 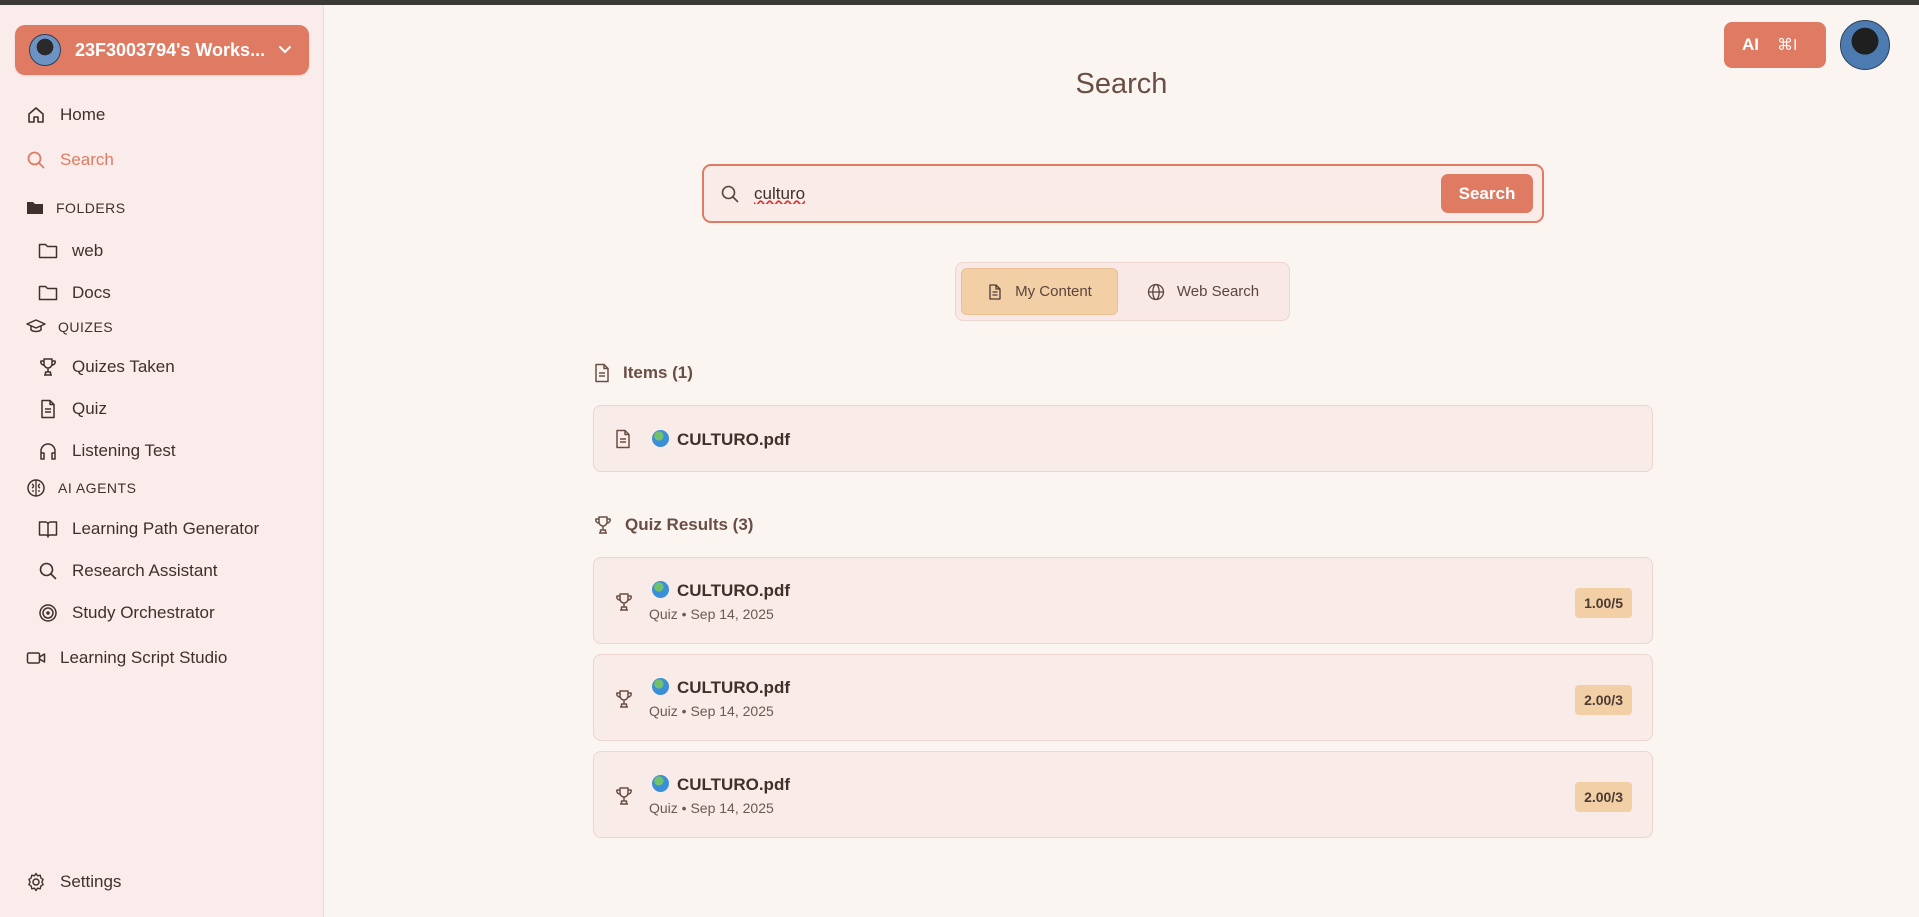 What do you see at coordinates (45, 50) in the screenshot?
I see `workspace-avatar` at bounding box center [45, 50].